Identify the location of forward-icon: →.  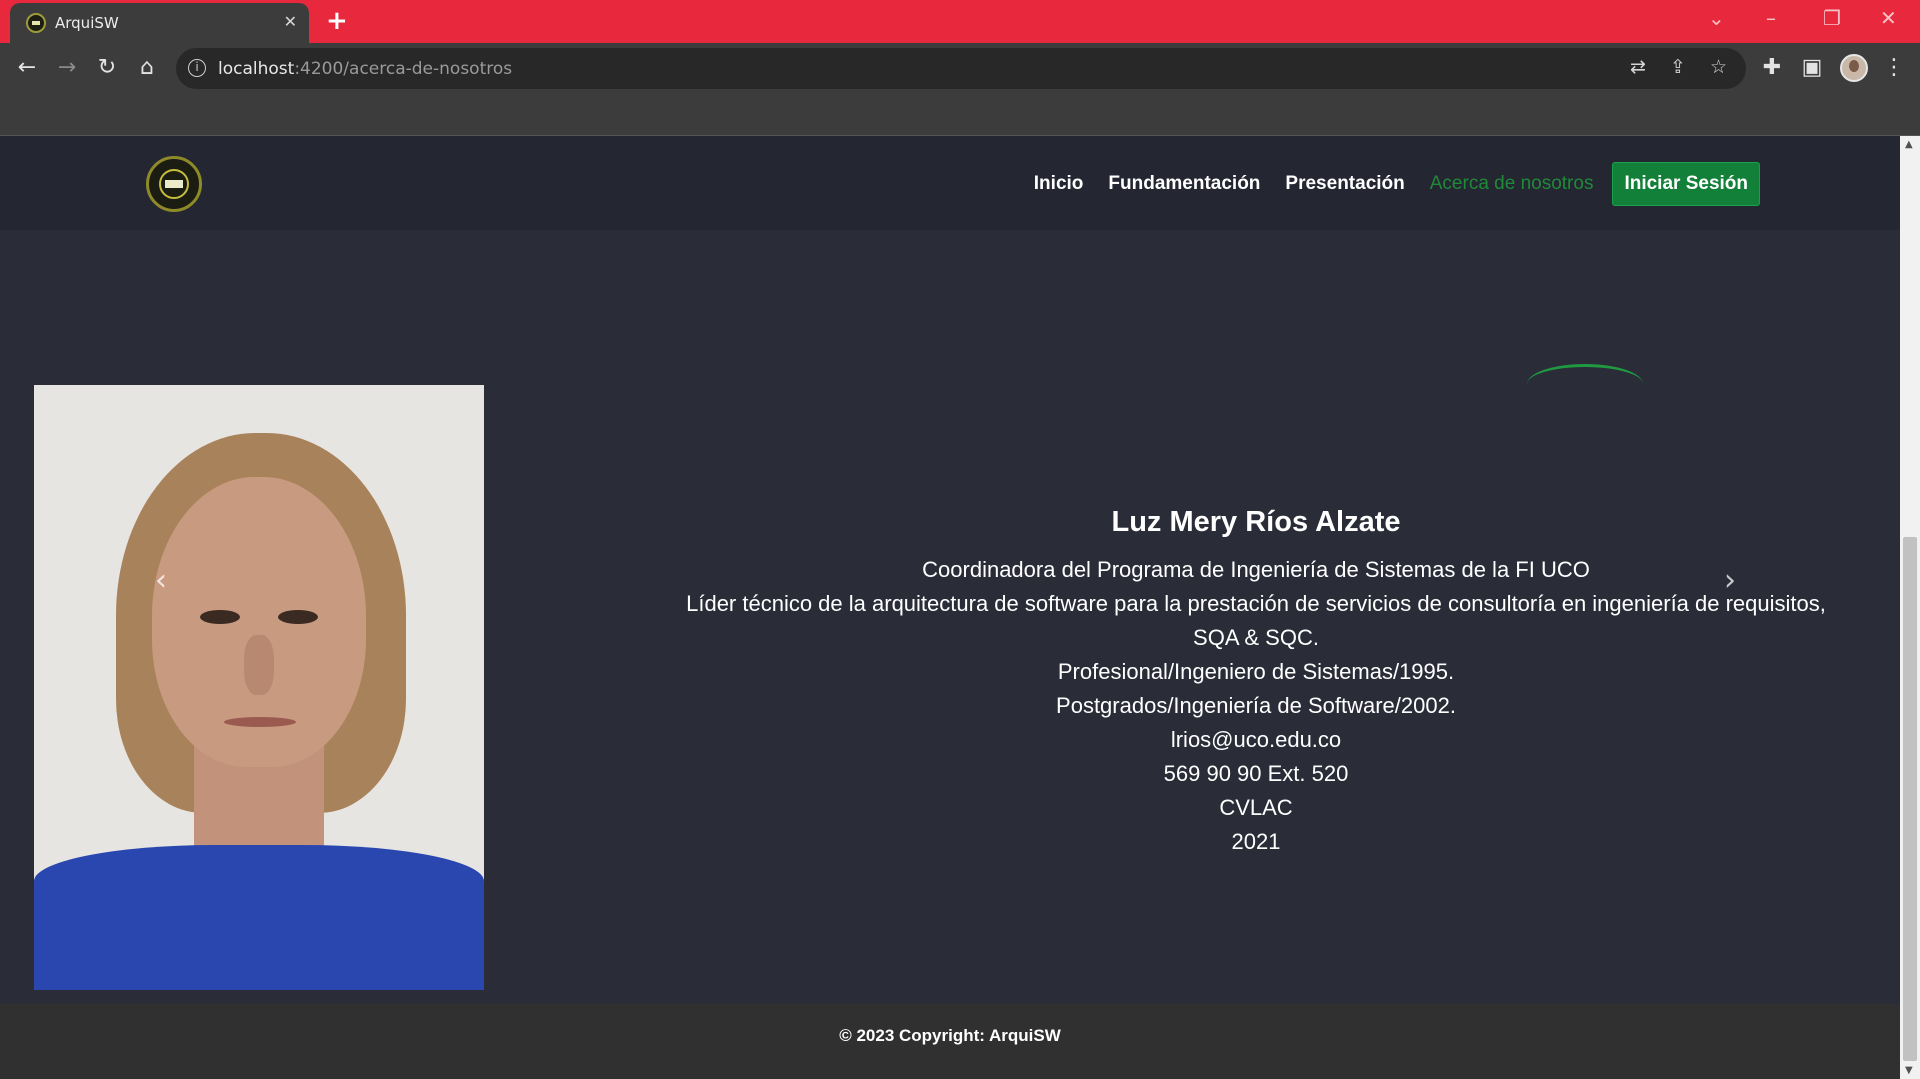
(67, 68).